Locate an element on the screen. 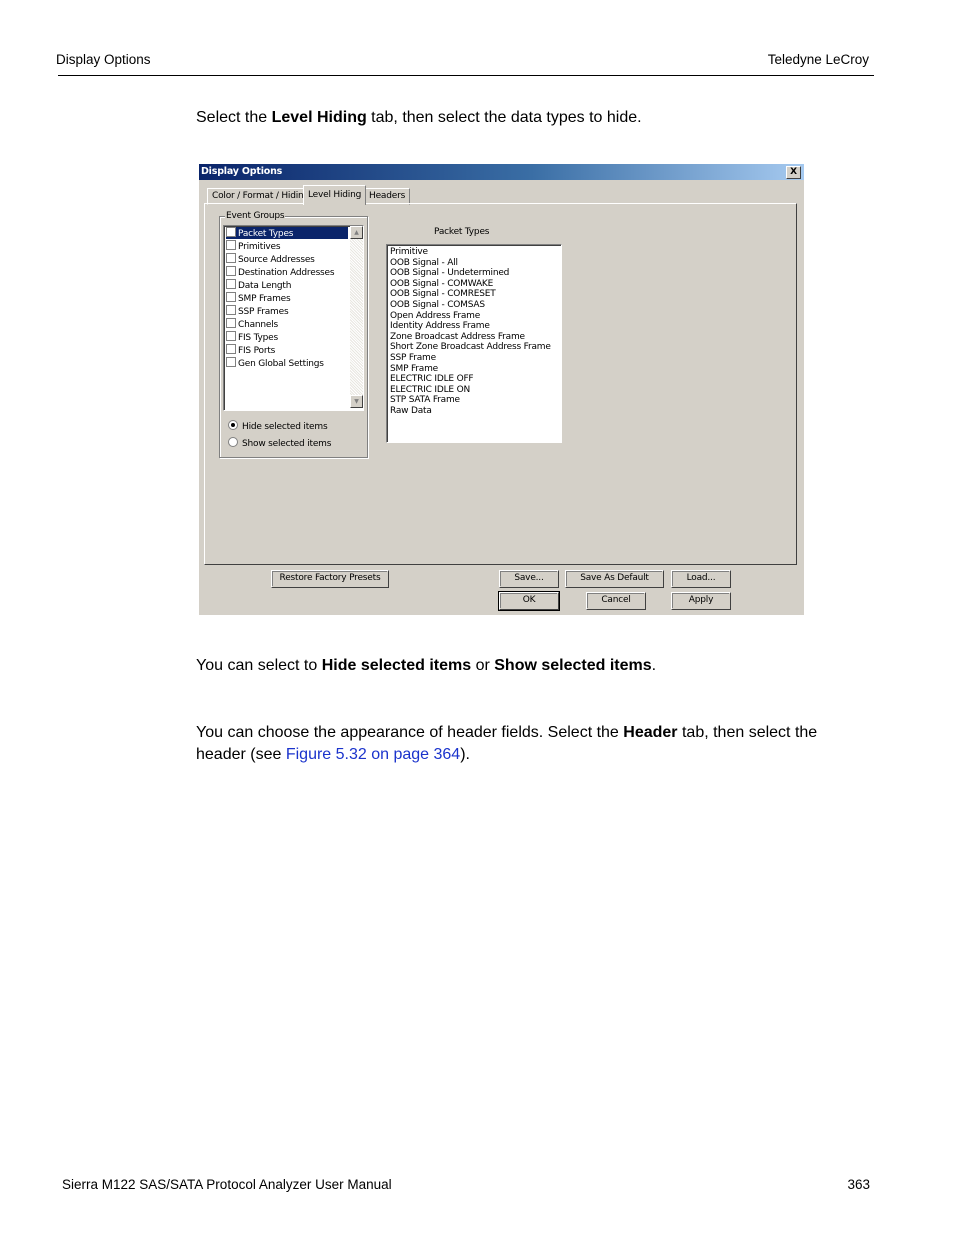 The height and width of the screenshot is (1235, 954). close-icon: X is located at coordinates (793, 172).